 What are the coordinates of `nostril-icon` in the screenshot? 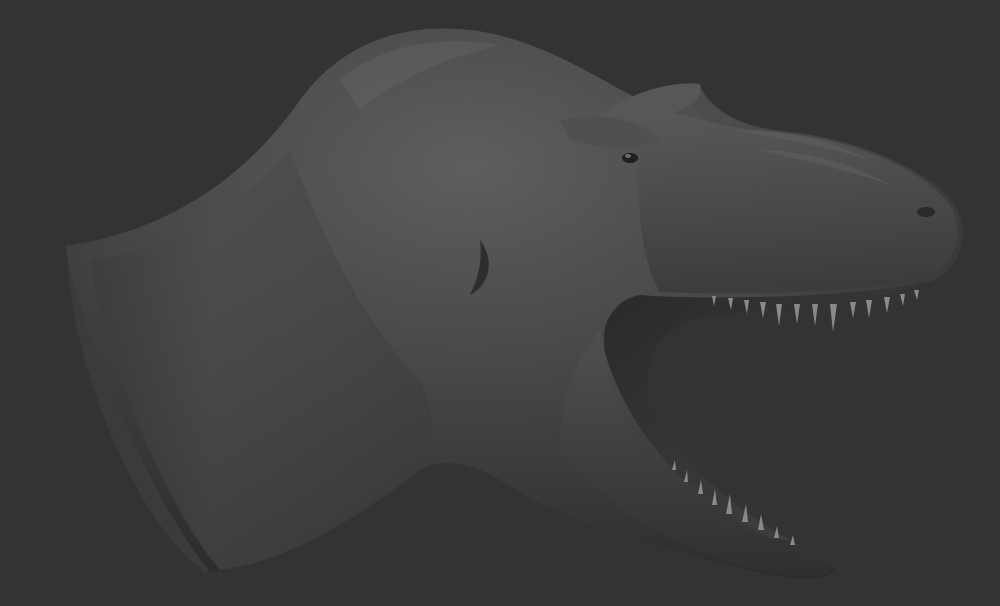 It's located at (926, 212).